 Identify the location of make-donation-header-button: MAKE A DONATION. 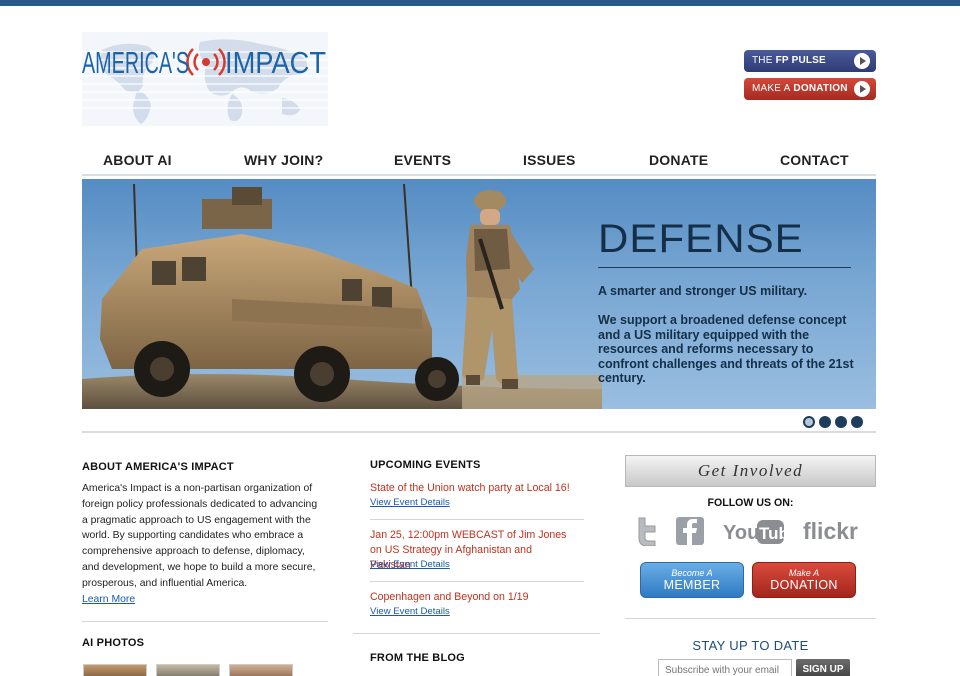
(810, 89).